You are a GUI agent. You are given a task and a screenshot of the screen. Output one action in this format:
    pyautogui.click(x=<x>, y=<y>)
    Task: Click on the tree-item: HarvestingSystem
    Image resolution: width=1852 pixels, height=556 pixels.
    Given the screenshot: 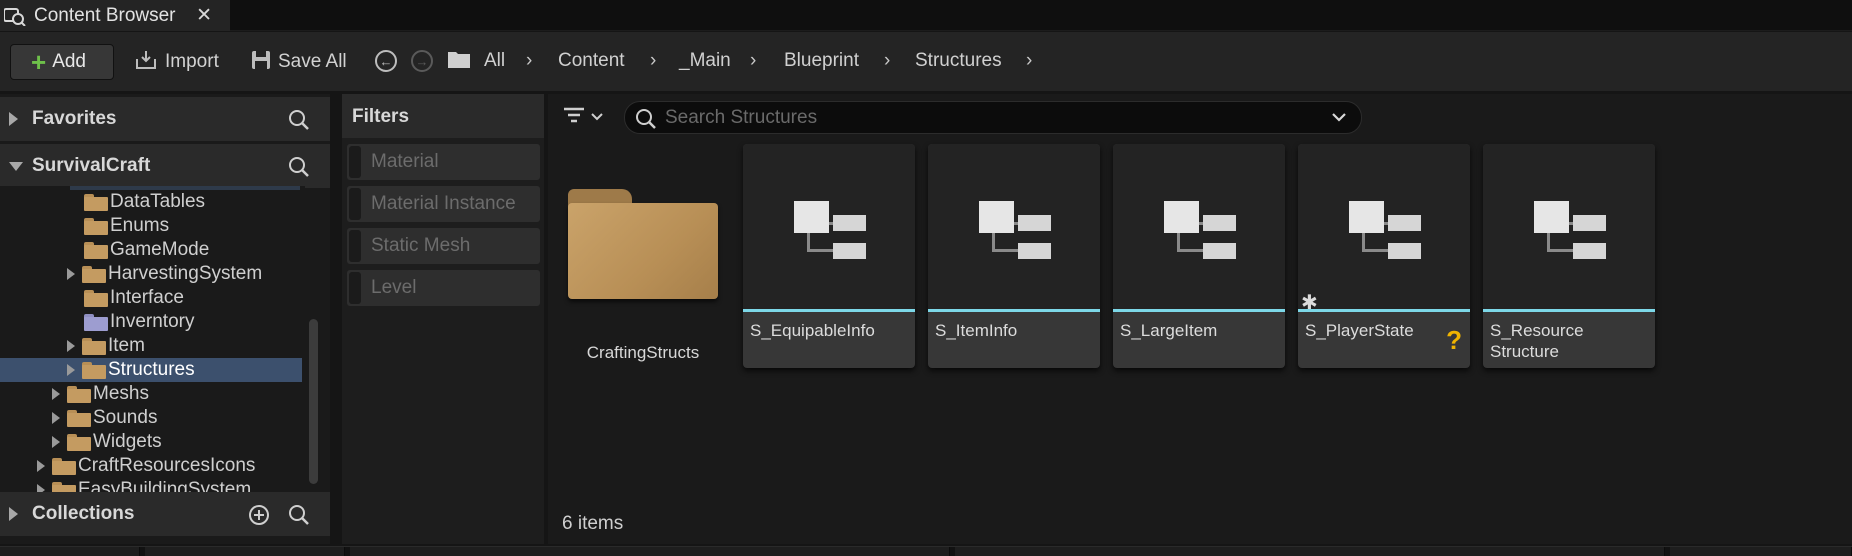 What is the action you would take?
    pyautogui.click(x=164, y=274)
    